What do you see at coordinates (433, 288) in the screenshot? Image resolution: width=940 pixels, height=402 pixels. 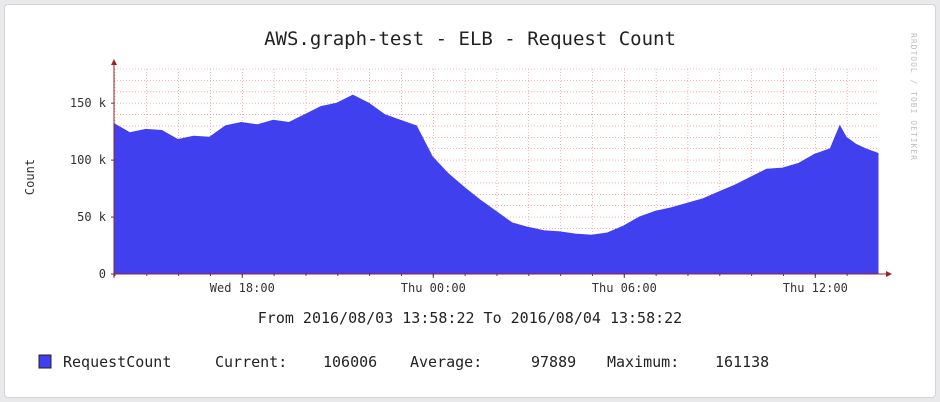 I see `x-tick-label: Thu 00:00` at bounding box center [433, 288].